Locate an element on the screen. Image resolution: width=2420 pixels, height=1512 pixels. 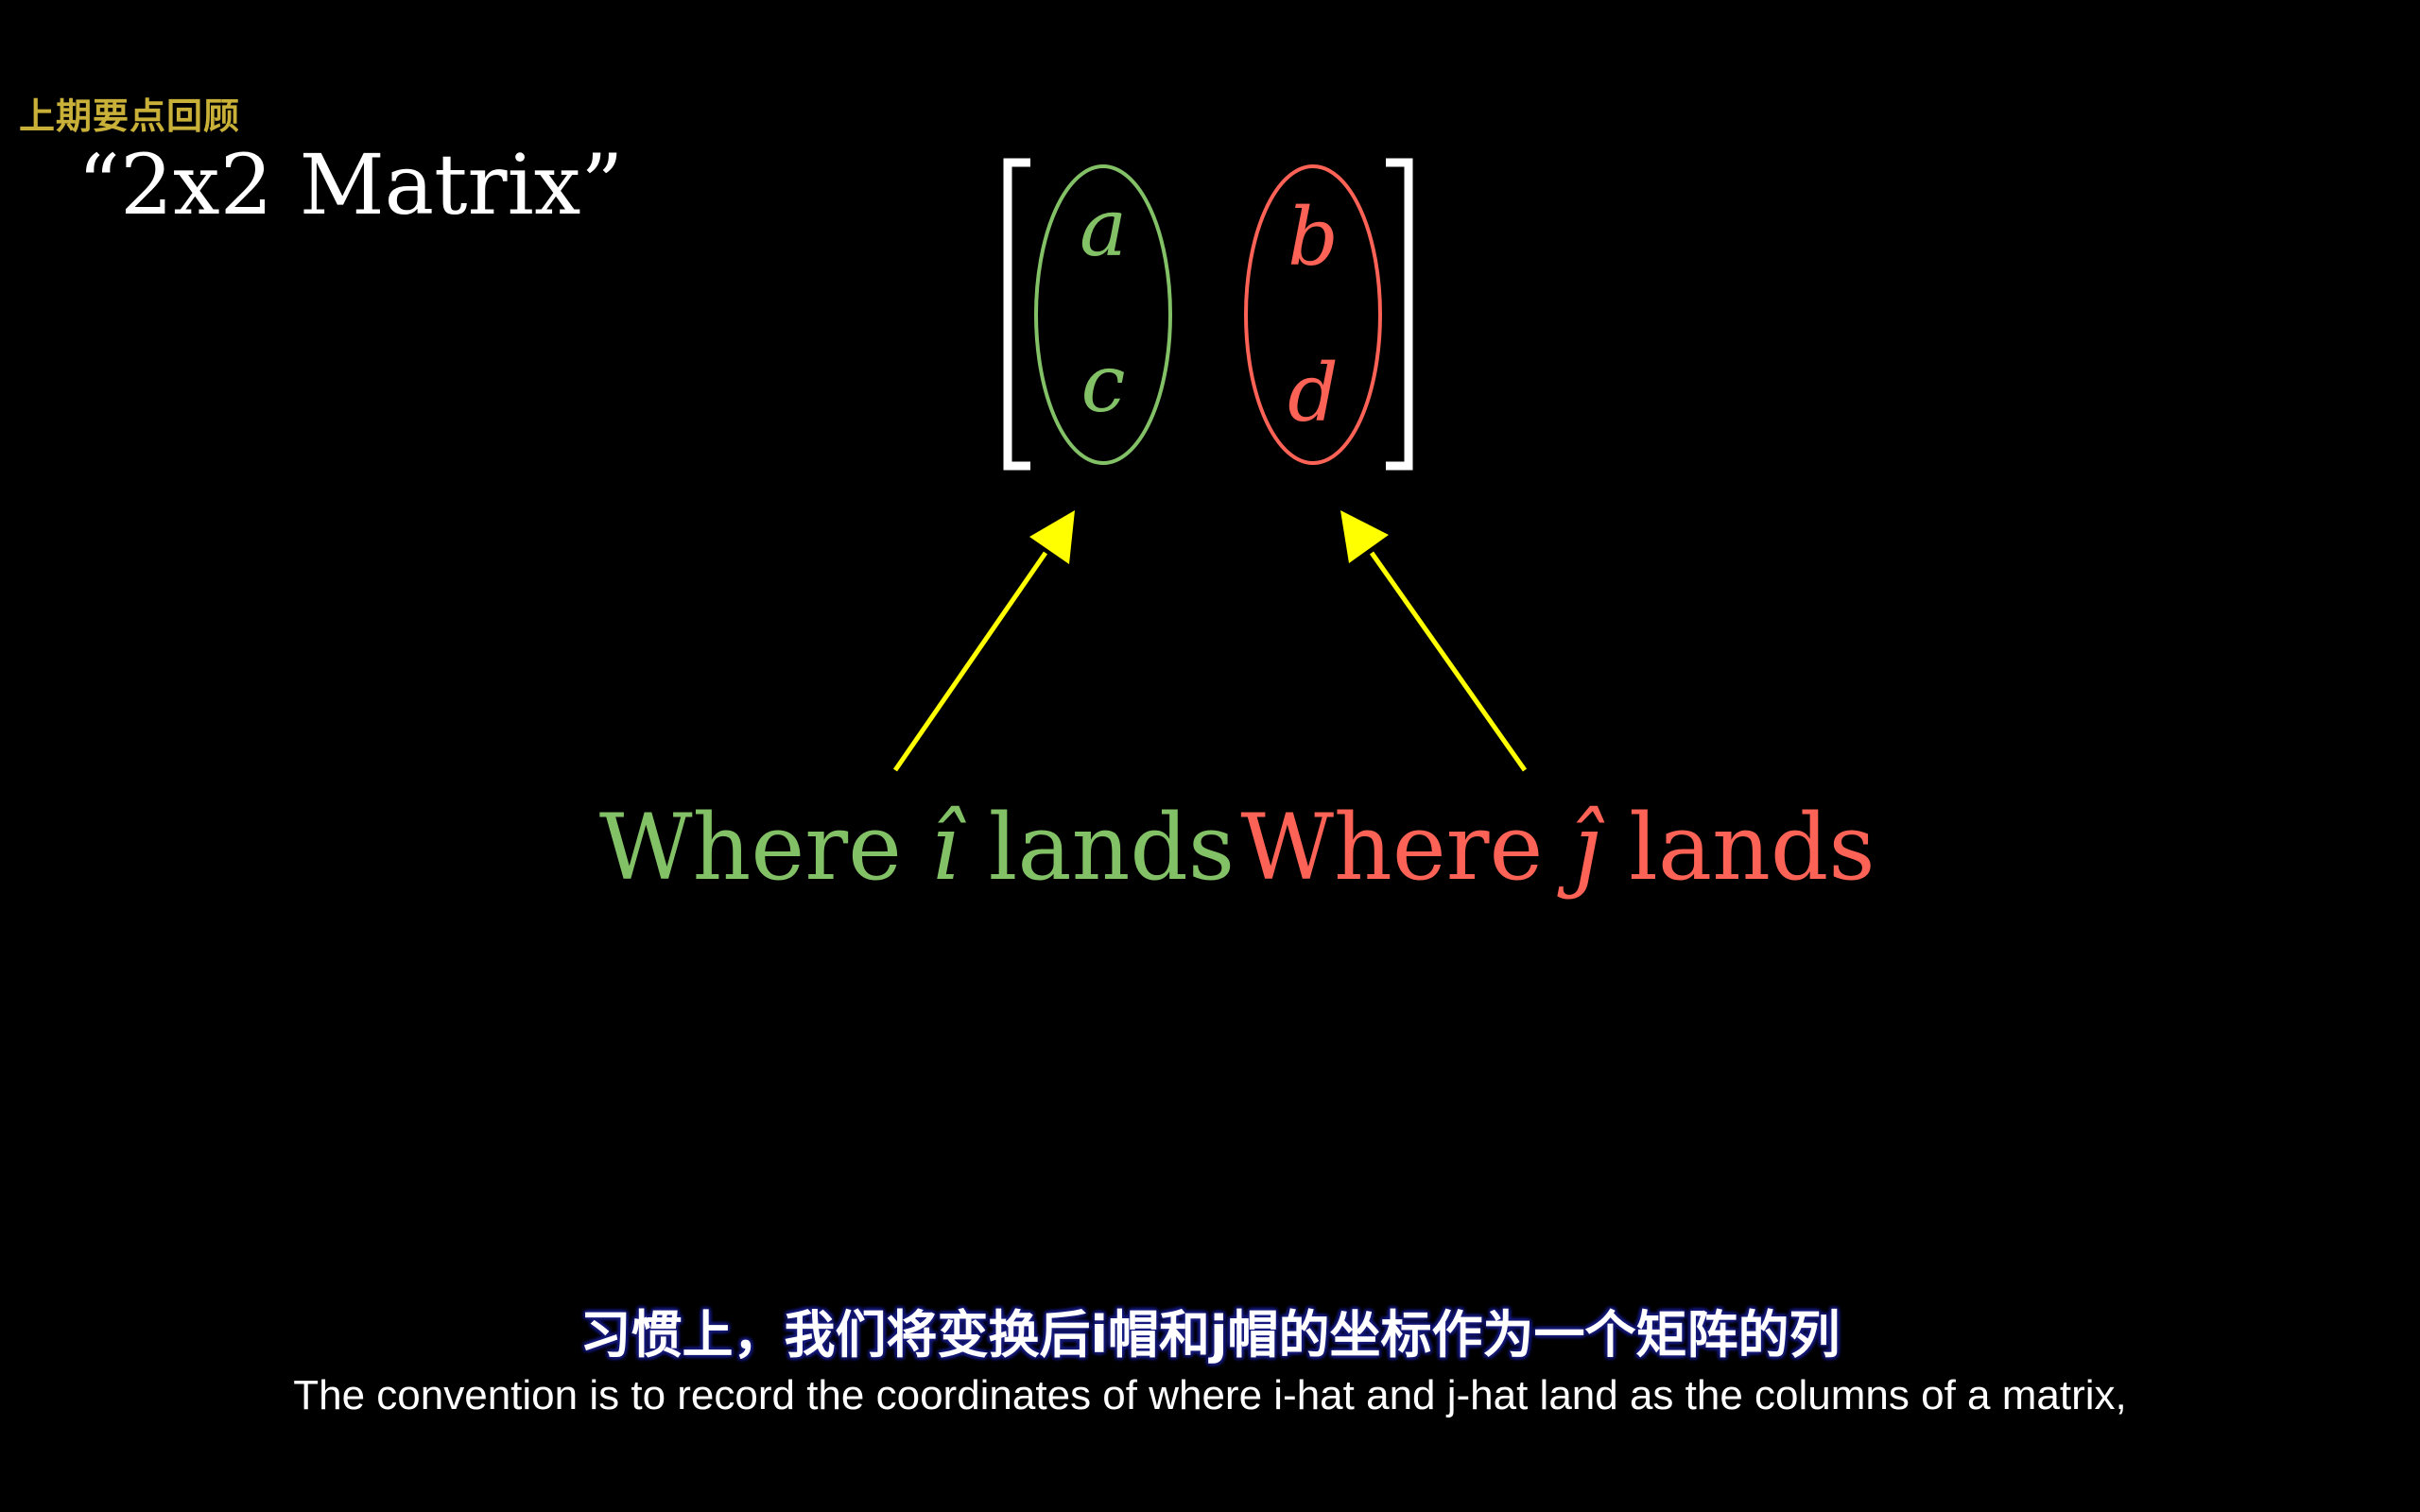
j-hat-suffix: lands is located at coordinates (1738, 848).